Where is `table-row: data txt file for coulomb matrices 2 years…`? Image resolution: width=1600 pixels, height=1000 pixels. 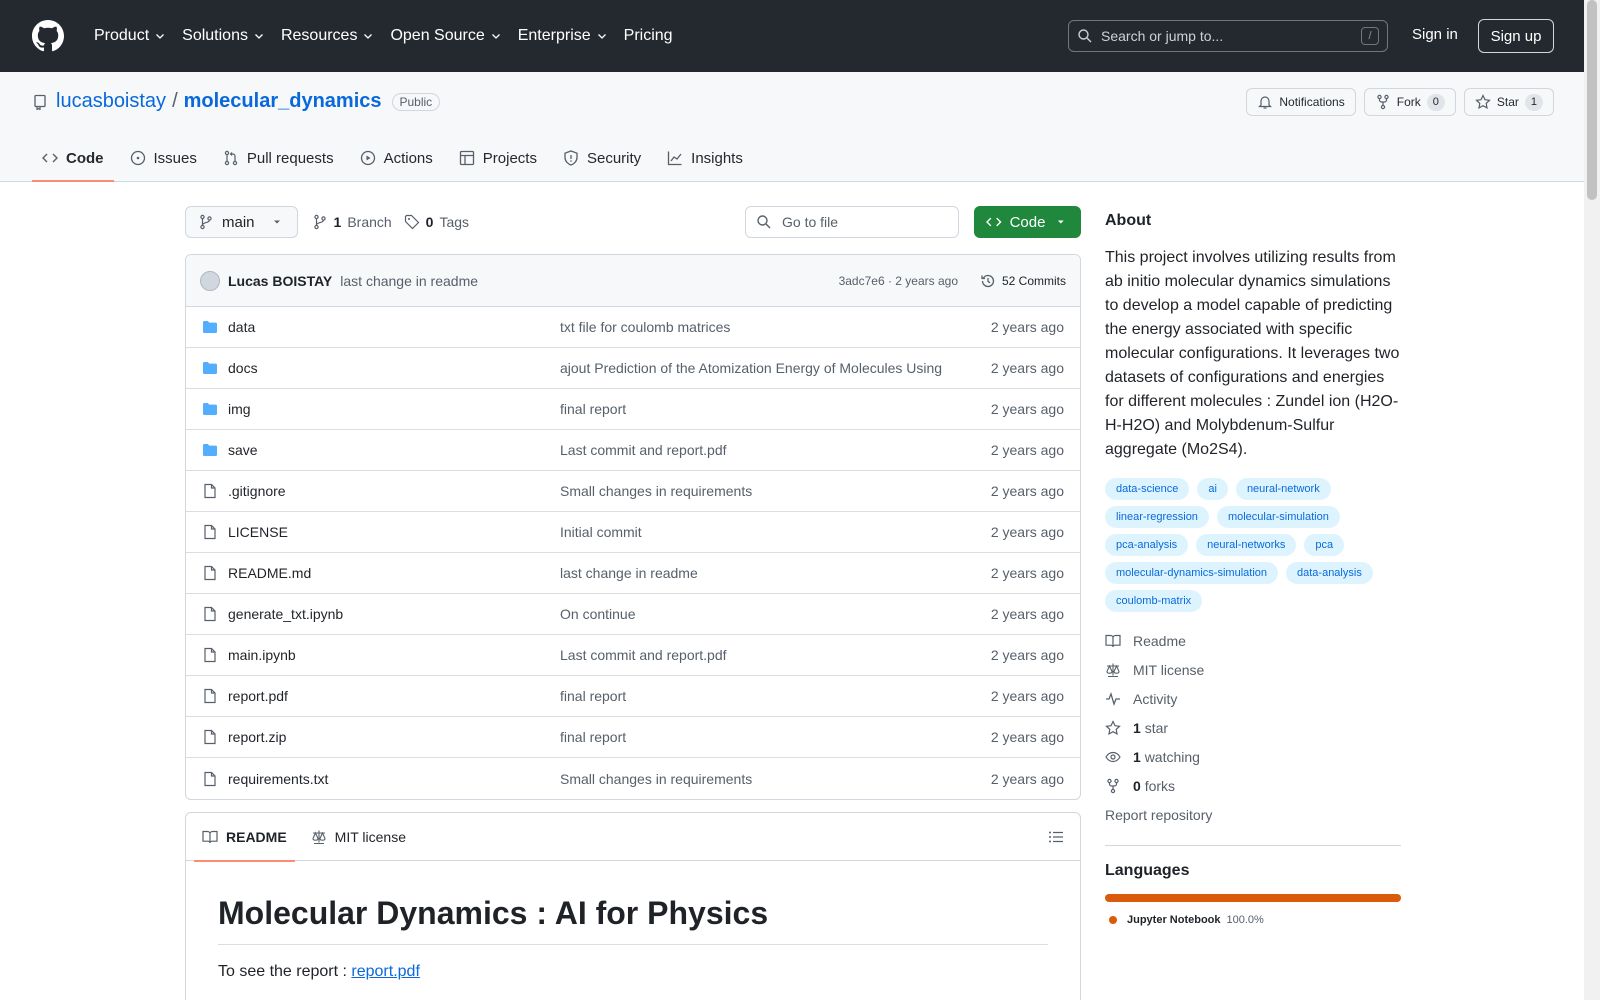
table-row: data txt file for coulomb matrices 2 years… is located at coordinates (633, 327).